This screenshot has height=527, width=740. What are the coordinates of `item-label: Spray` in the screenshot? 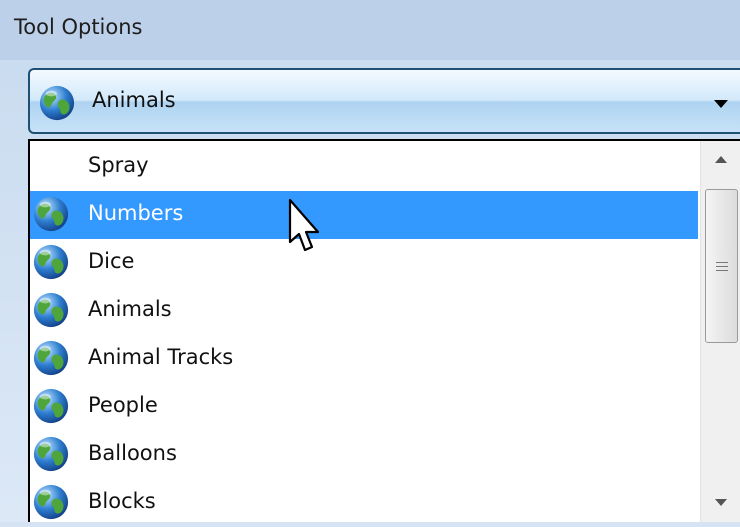 It's located at (118, 165).